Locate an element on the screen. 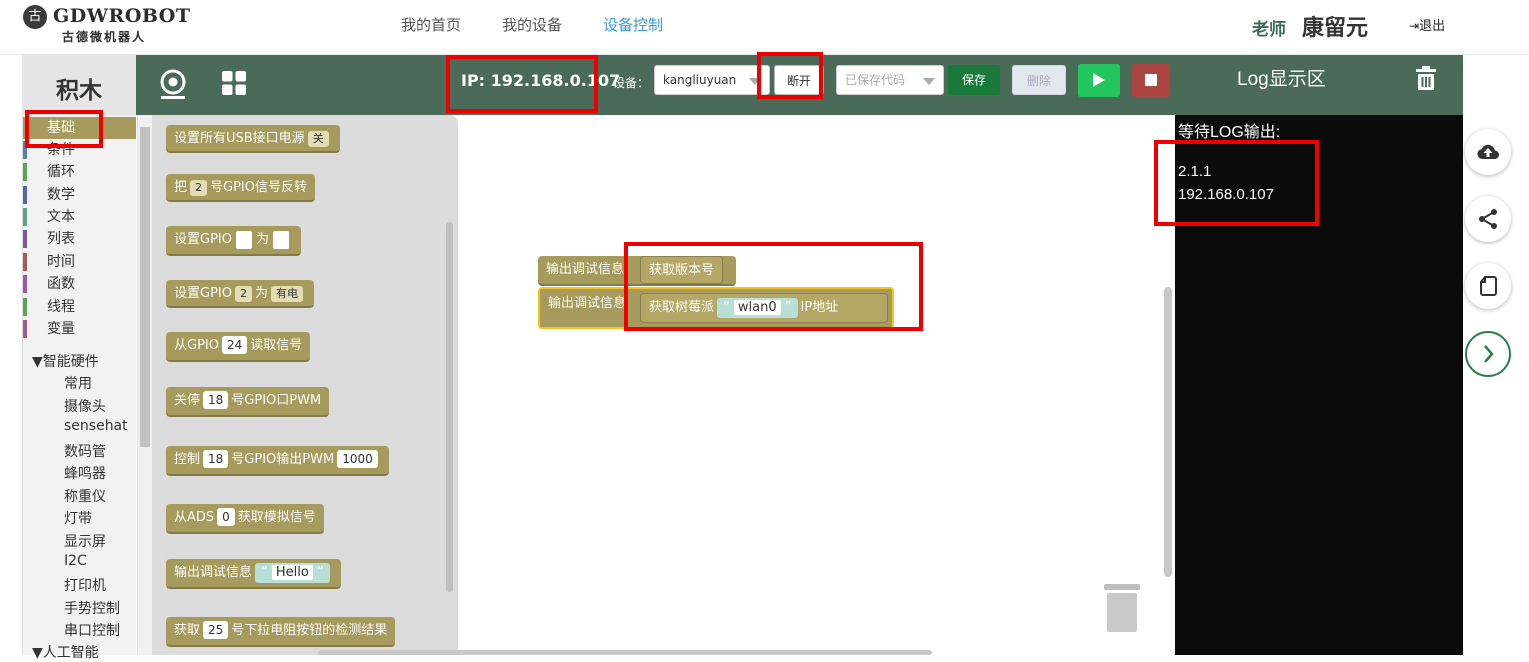 The height and width of the screenshot is (662, 1529). workspace-trash-icon is located at coordinates (1122, 608).